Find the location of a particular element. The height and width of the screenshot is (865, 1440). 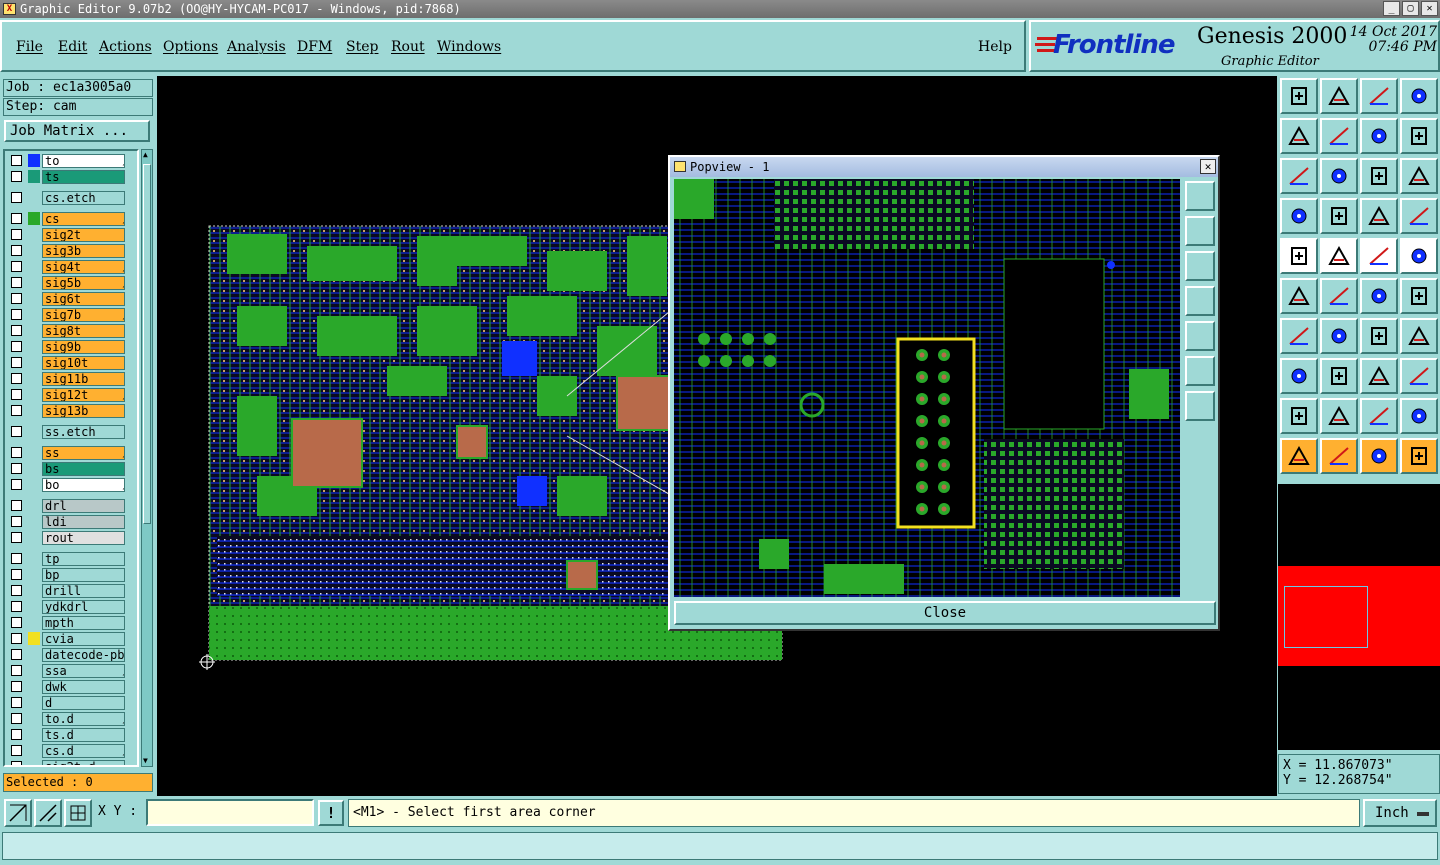

layer-name: datecode-pbc is located at coordinates (83, 655).